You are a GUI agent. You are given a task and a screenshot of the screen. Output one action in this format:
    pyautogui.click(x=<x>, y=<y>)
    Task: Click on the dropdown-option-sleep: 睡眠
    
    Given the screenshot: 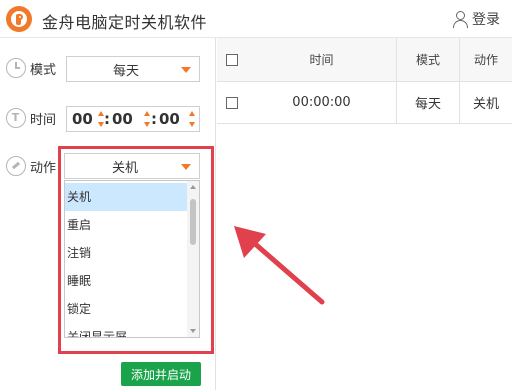 What is the action you would take?
    pyautogui.click(x=126, y=281)
    